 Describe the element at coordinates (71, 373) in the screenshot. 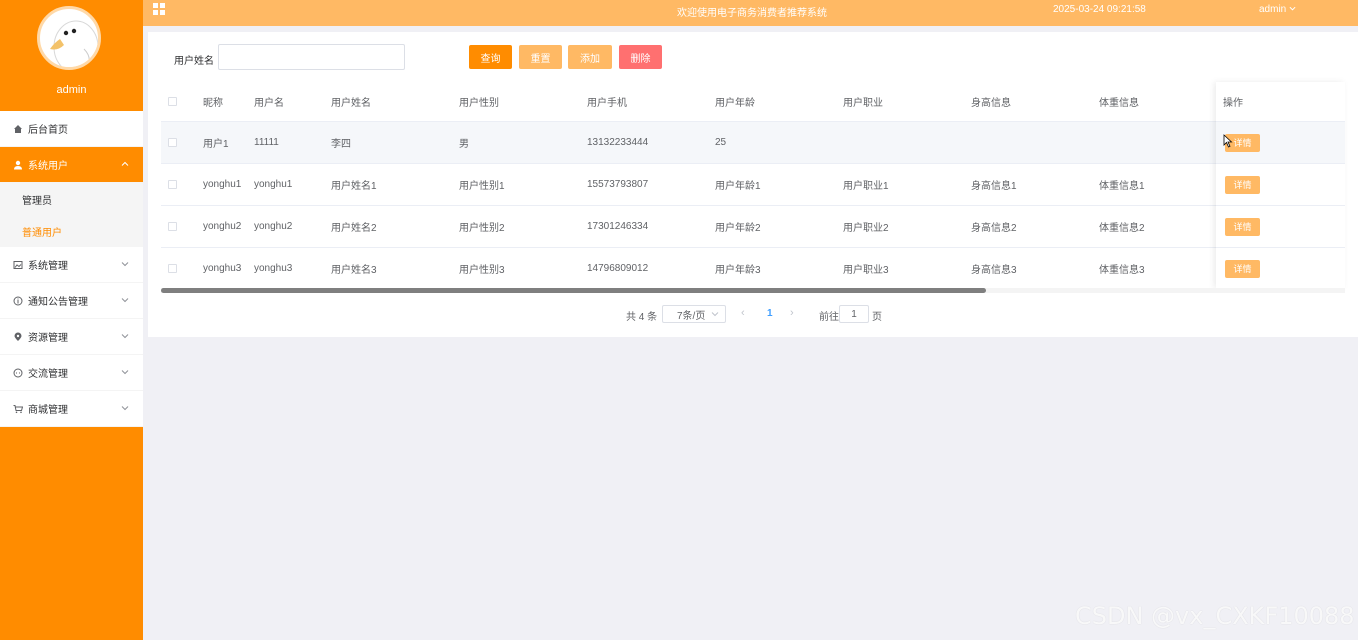

I see `menu-item-communication-management: 交流管理` at that location.